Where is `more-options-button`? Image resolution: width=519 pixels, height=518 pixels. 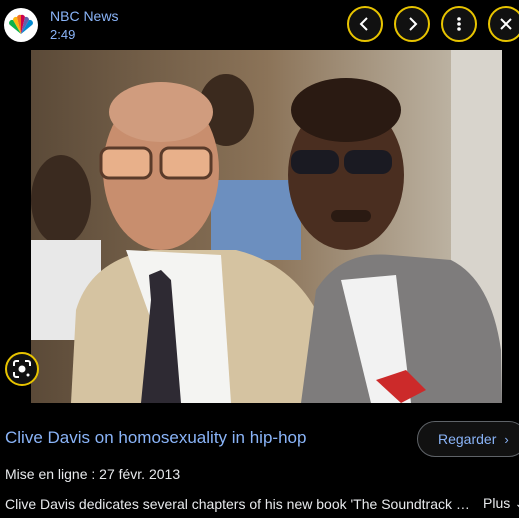 more-options-button is located at coordinates (459, 24).